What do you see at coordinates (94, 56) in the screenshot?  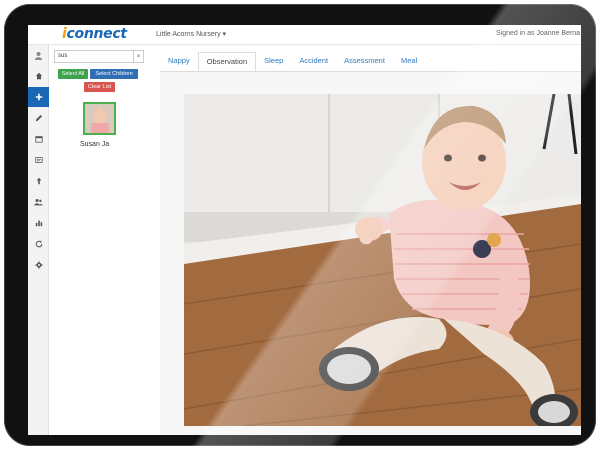 I see `child-search-input: sus` at bounding box center [94, 56].